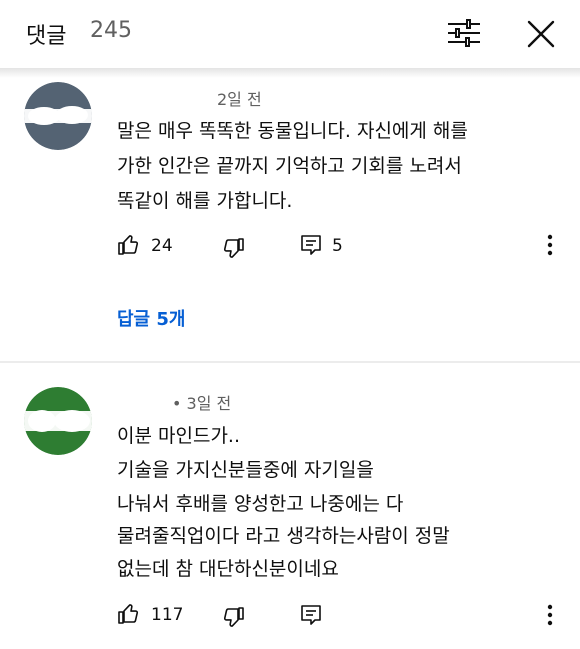 Image resolution: width=580 pixels, height=649 pixels. Describe the element at coordinates (111, 30) in the screenshot. I see `comments-count: 245` at that location.